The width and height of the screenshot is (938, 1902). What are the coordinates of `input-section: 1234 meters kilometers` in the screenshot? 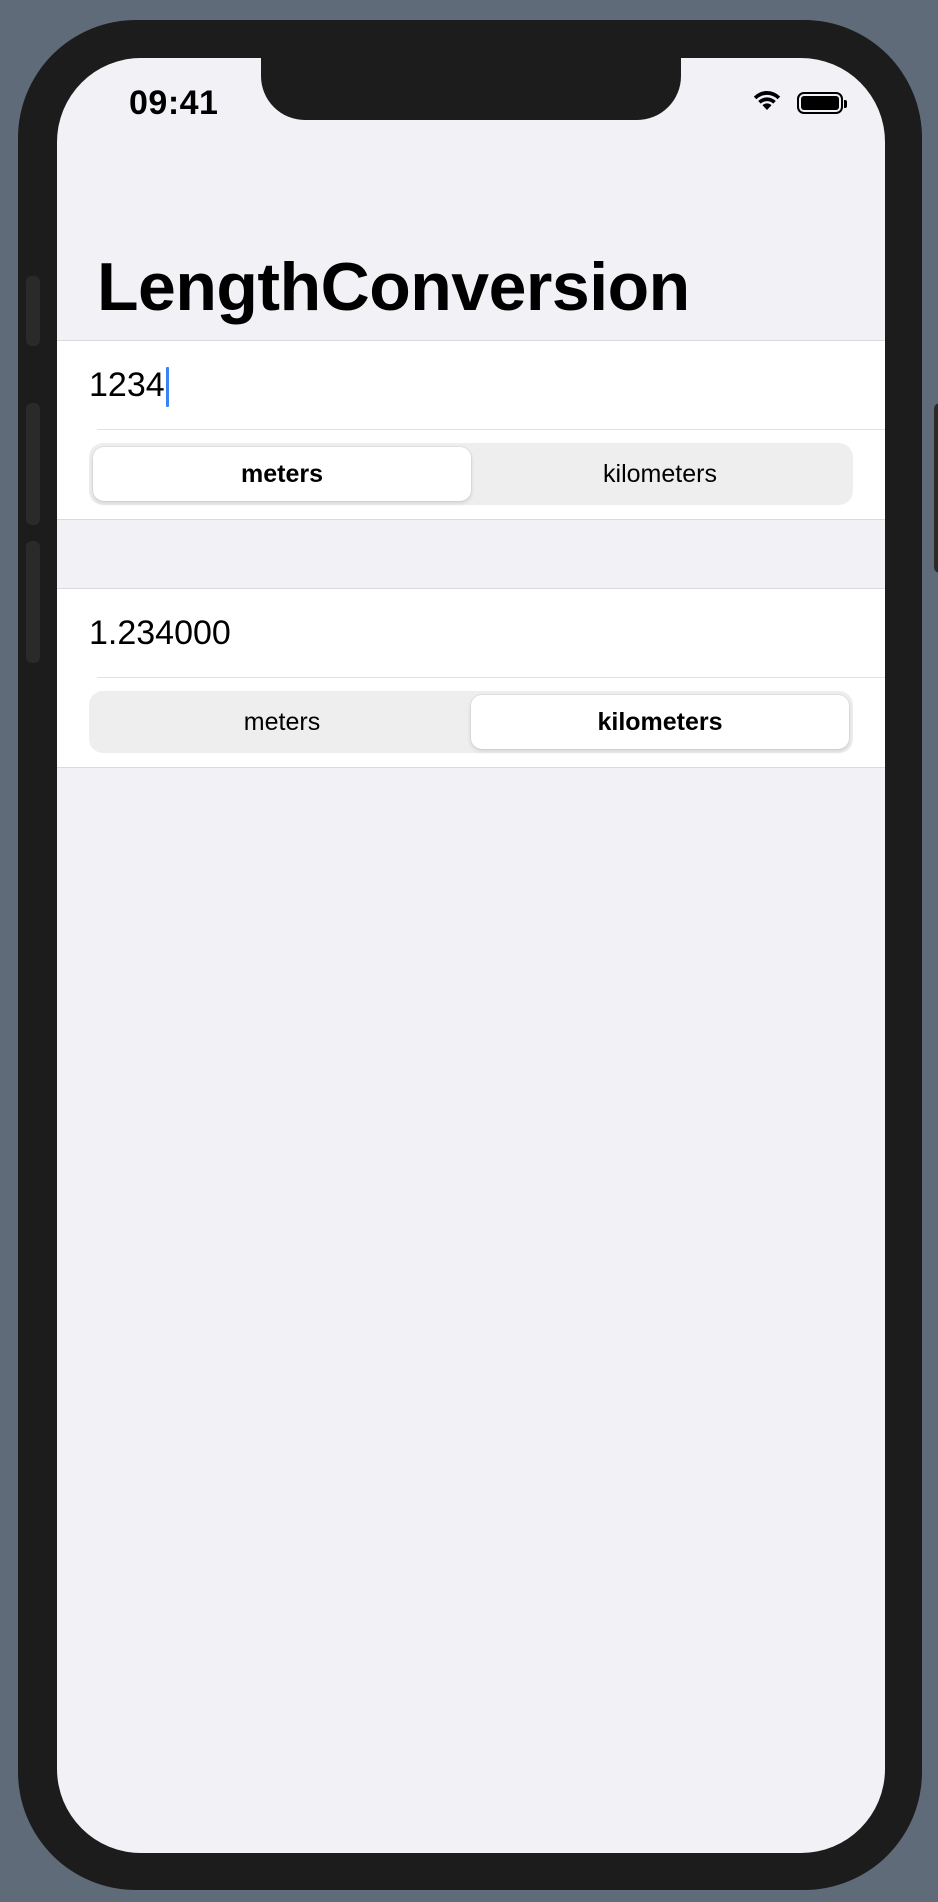 It's located at (471, 430).